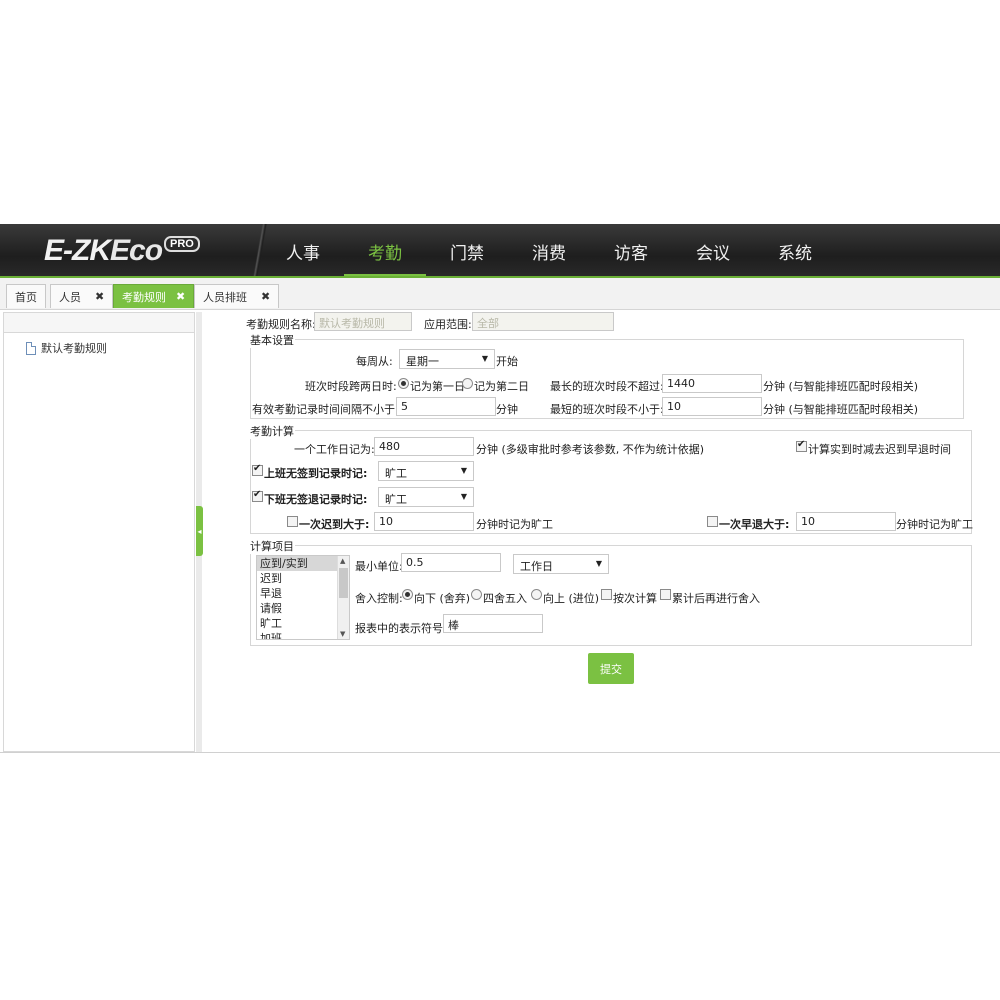 The height and width of the screenshot is (1000, 1000). What do you see at coordinates (257, 495) in the screenshot?
I see `no-checkout-checkbox` at bounding box center [257, 495].